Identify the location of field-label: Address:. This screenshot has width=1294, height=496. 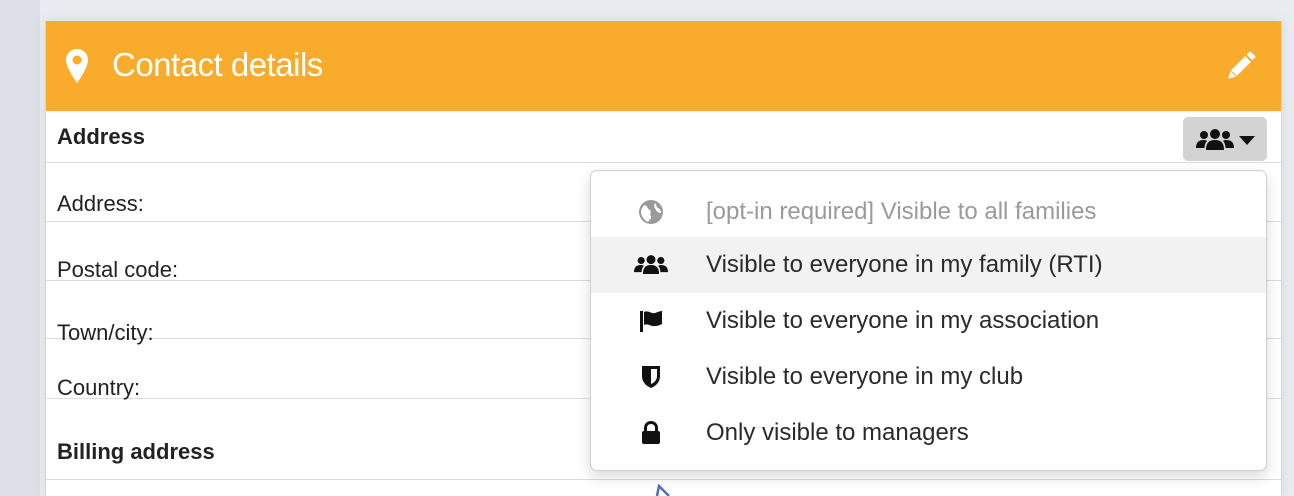
(100, 203).